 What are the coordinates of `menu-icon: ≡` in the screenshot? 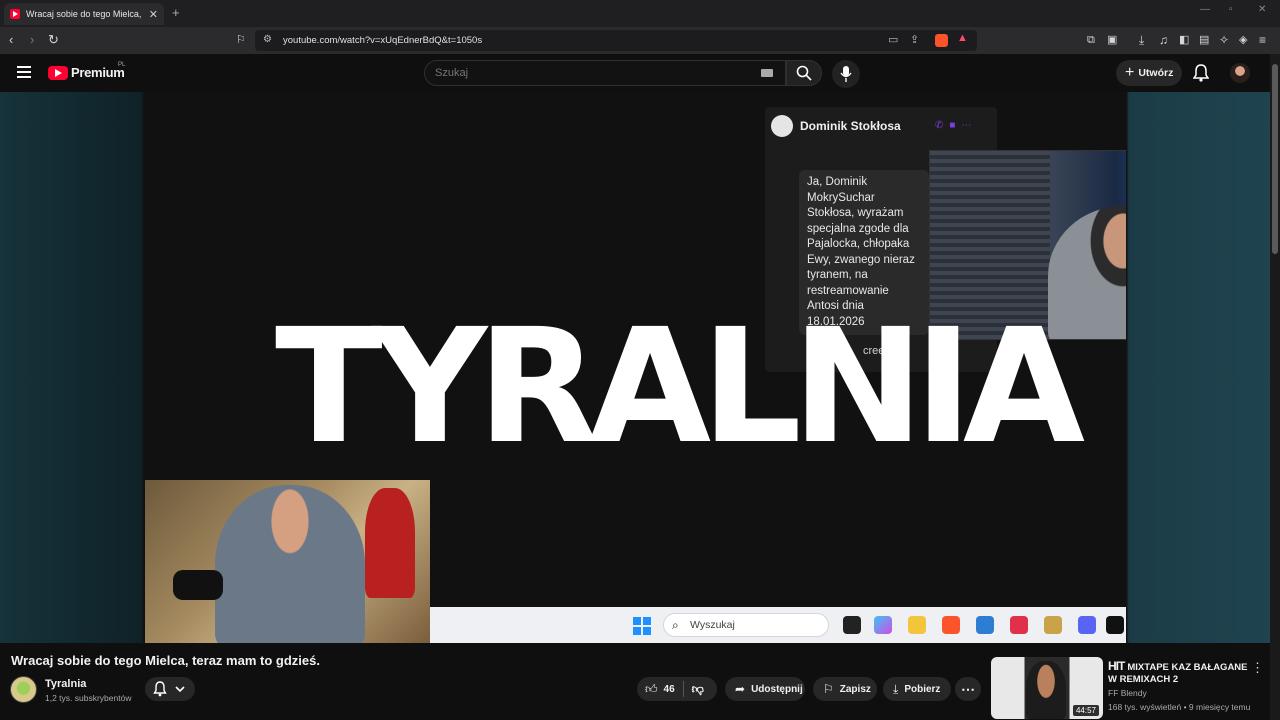 It's located at (1262, 40).